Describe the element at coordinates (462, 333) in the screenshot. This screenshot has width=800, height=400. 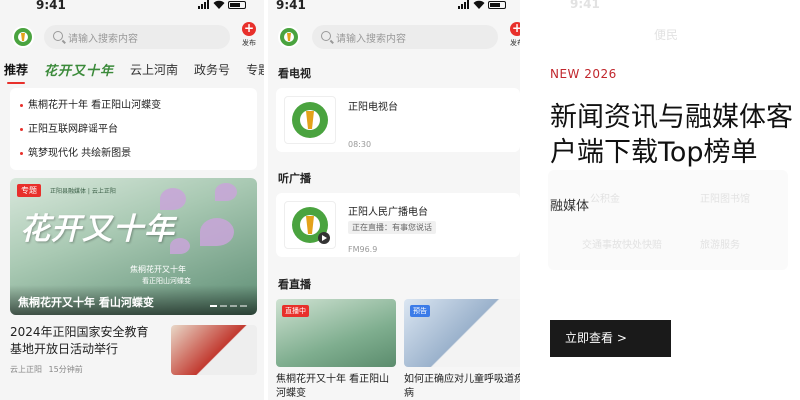
I see `preview-video-card: 预告` at that location.